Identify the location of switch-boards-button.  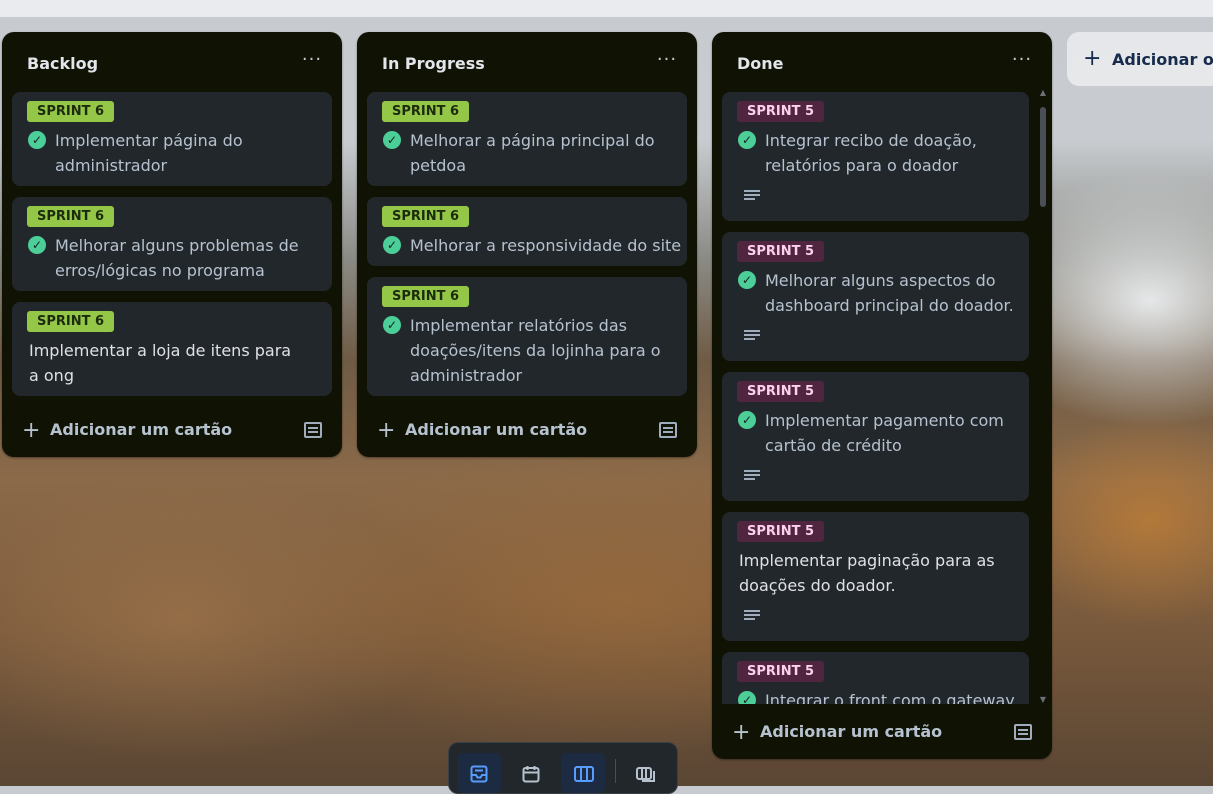
(645, 773).